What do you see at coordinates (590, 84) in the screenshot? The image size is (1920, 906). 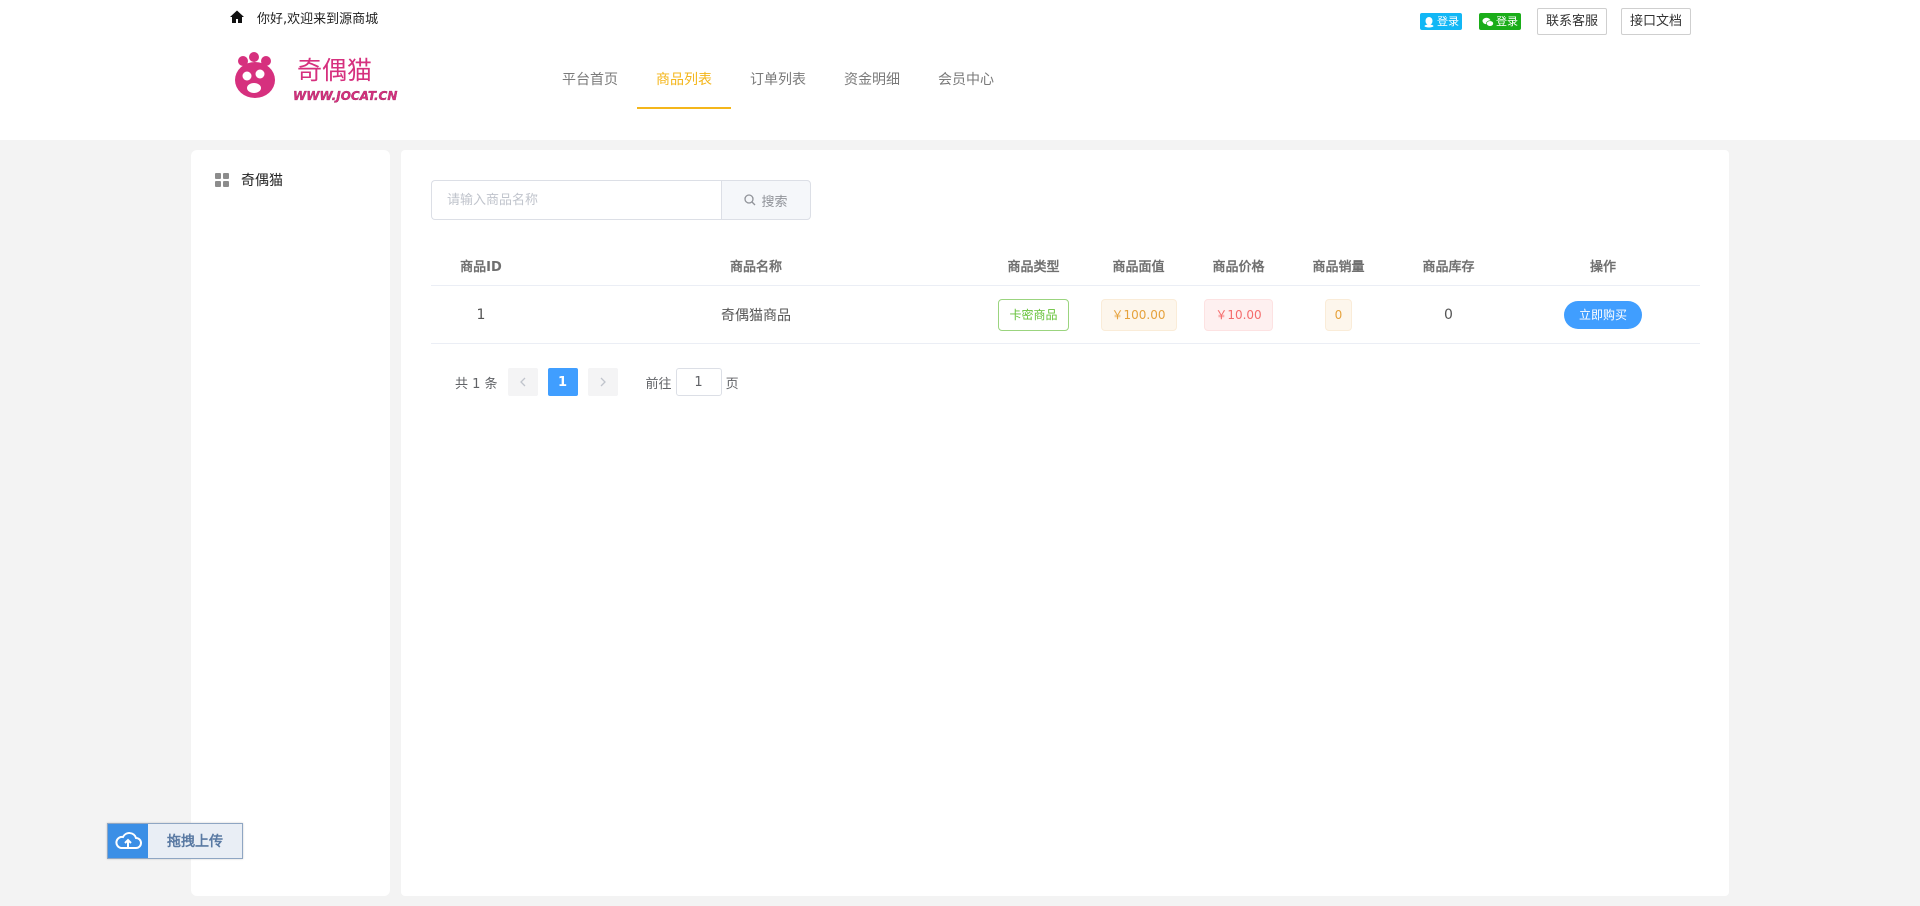 I see `nav-item-home: 平台首页` at bounding box center [590, 84].